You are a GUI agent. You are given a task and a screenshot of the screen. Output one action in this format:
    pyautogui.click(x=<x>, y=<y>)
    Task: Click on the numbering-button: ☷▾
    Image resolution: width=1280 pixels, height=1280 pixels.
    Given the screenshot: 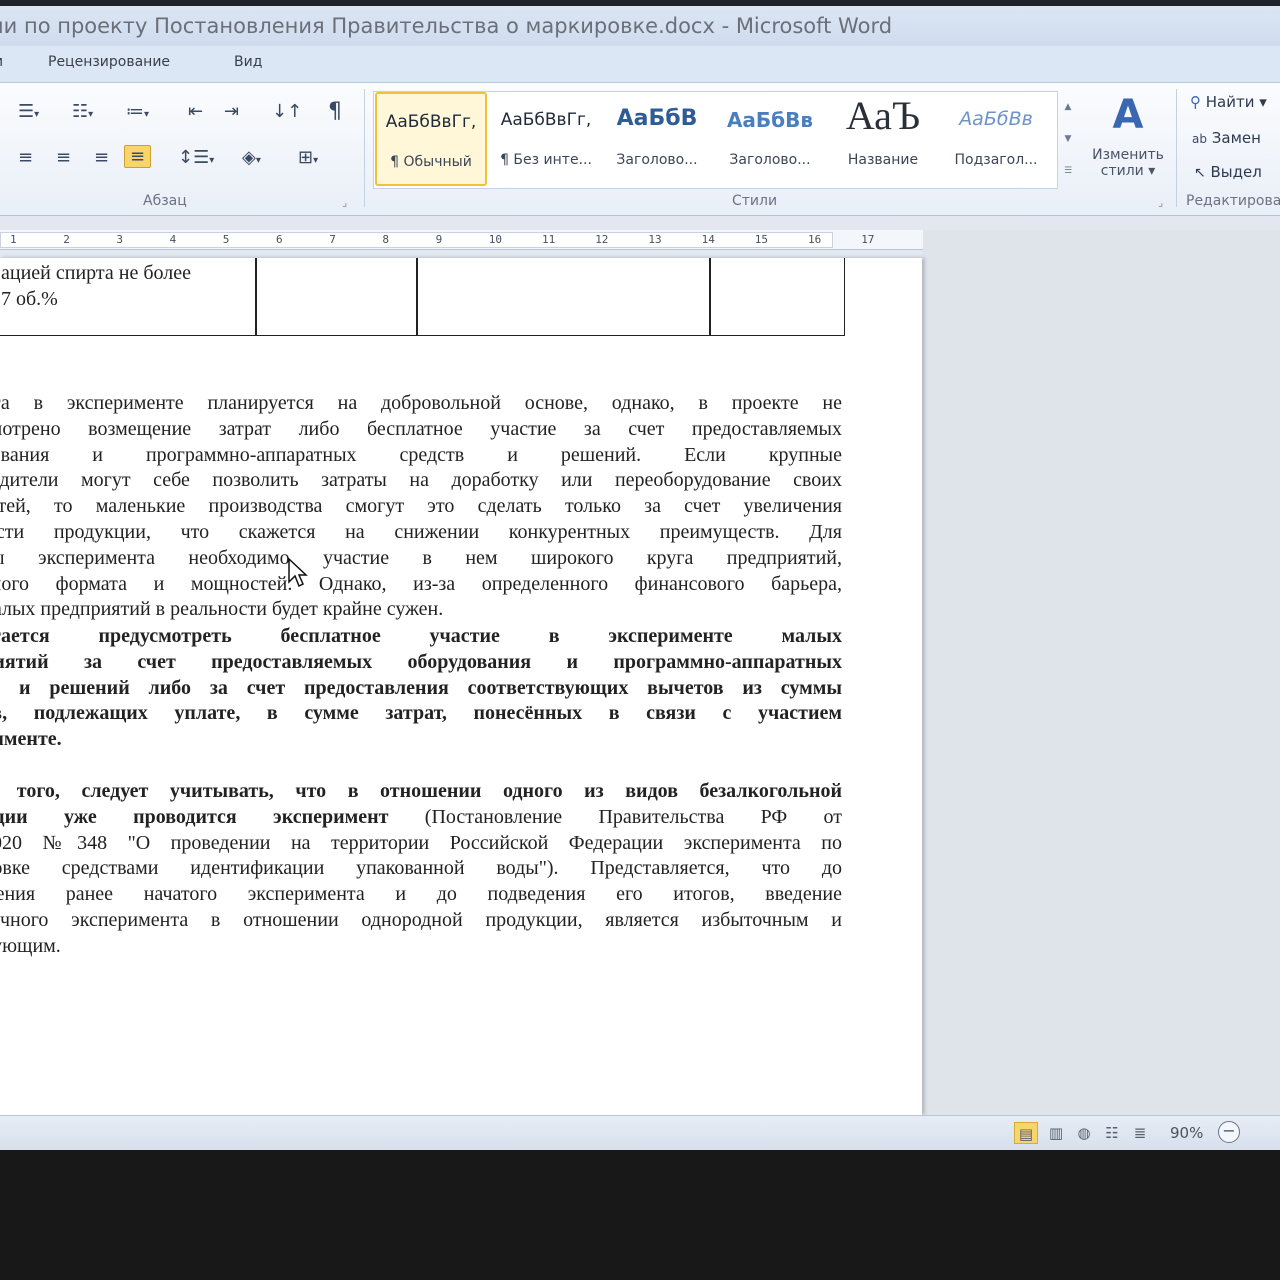 What is the action you would take?
    pyautogui.click(x=82, y=111)
    